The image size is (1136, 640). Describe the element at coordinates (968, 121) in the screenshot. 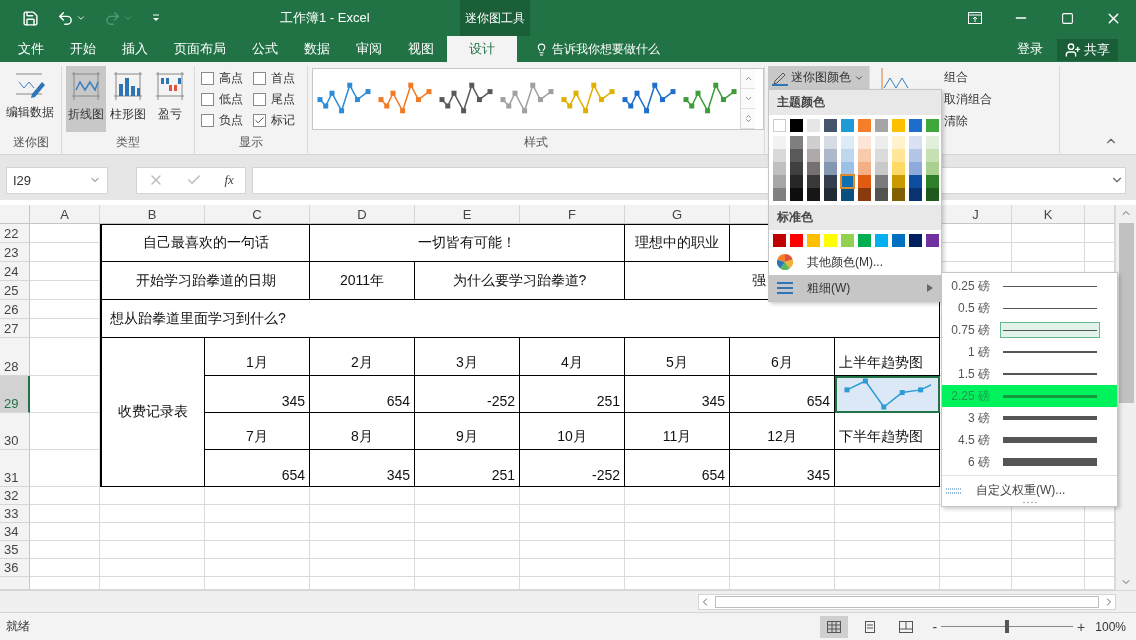

I see `group-command: 清除` at that location.